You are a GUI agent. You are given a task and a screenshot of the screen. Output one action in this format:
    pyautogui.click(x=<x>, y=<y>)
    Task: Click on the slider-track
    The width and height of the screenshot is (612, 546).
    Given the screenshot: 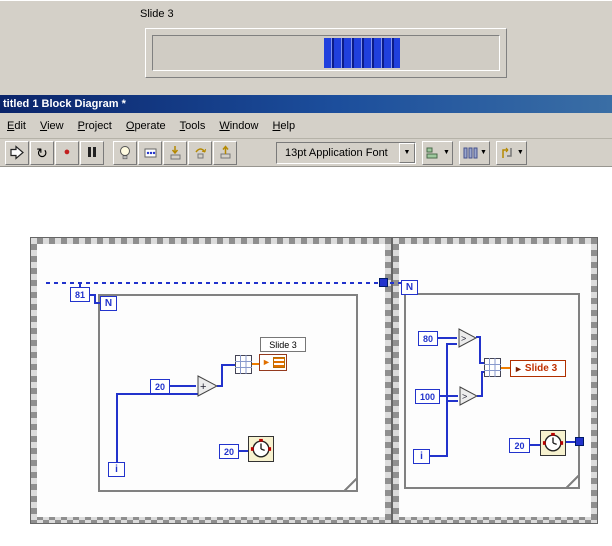 What is the action you would take?
    pyautogui.click(x=326, y=53)
    